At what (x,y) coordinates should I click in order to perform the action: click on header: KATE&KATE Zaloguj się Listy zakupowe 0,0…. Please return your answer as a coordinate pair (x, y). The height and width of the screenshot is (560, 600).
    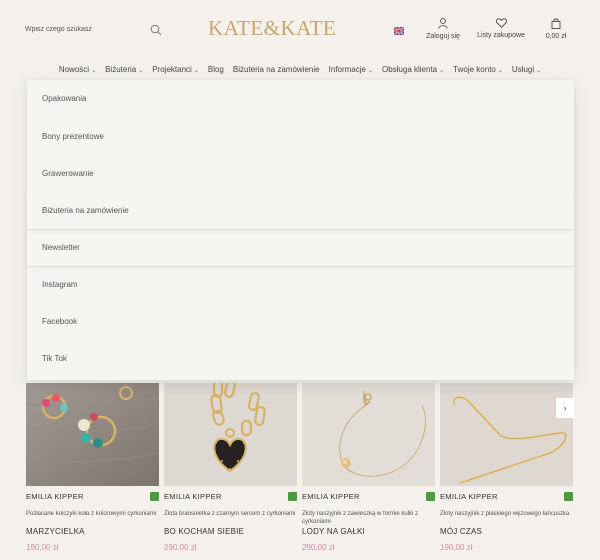
    Looking at the image, I should click on (300, 31).